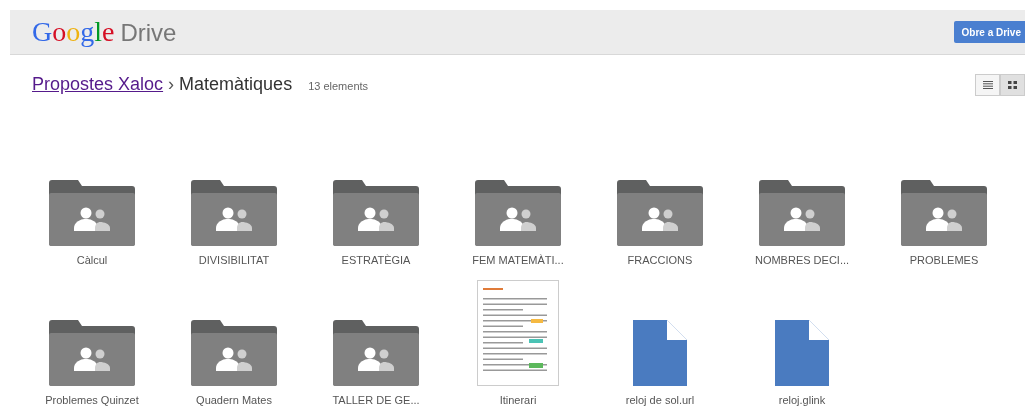 The height and width of the screenshot is (408, 1025). I want to click on item-count: 13 elements, so click(338, 86).